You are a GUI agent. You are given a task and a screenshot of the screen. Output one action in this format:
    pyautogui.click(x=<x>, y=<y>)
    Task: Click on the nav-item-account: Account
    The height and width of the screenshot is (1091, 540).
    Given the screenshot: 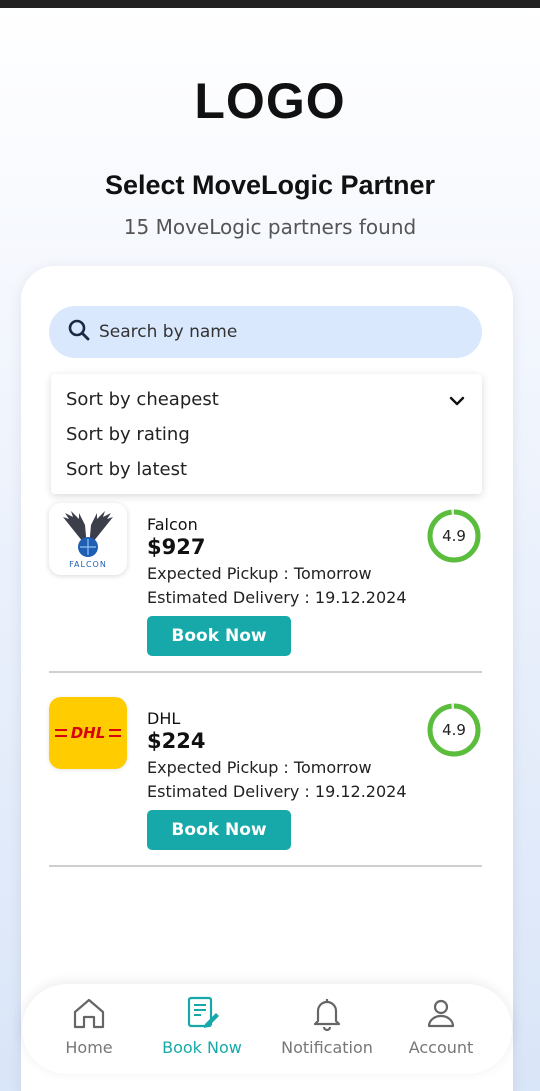 What is the action you would take?
    pyautogui.click(x=441, y=1025)
    